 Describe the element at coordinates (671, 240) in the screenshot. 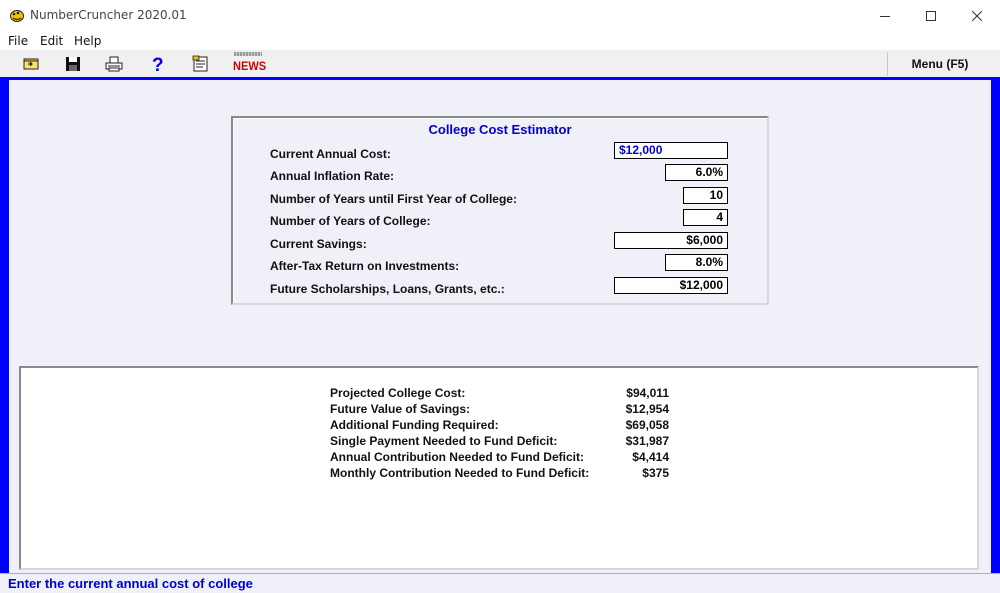

I see `current-savings-input: $6,000` at that location.